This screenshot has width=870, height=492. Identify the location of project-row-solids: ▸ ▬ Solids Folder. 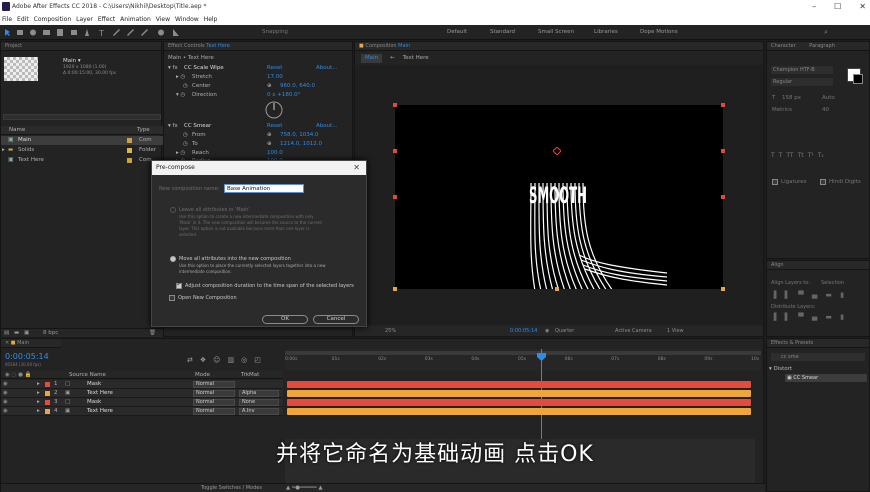
(82, 150).